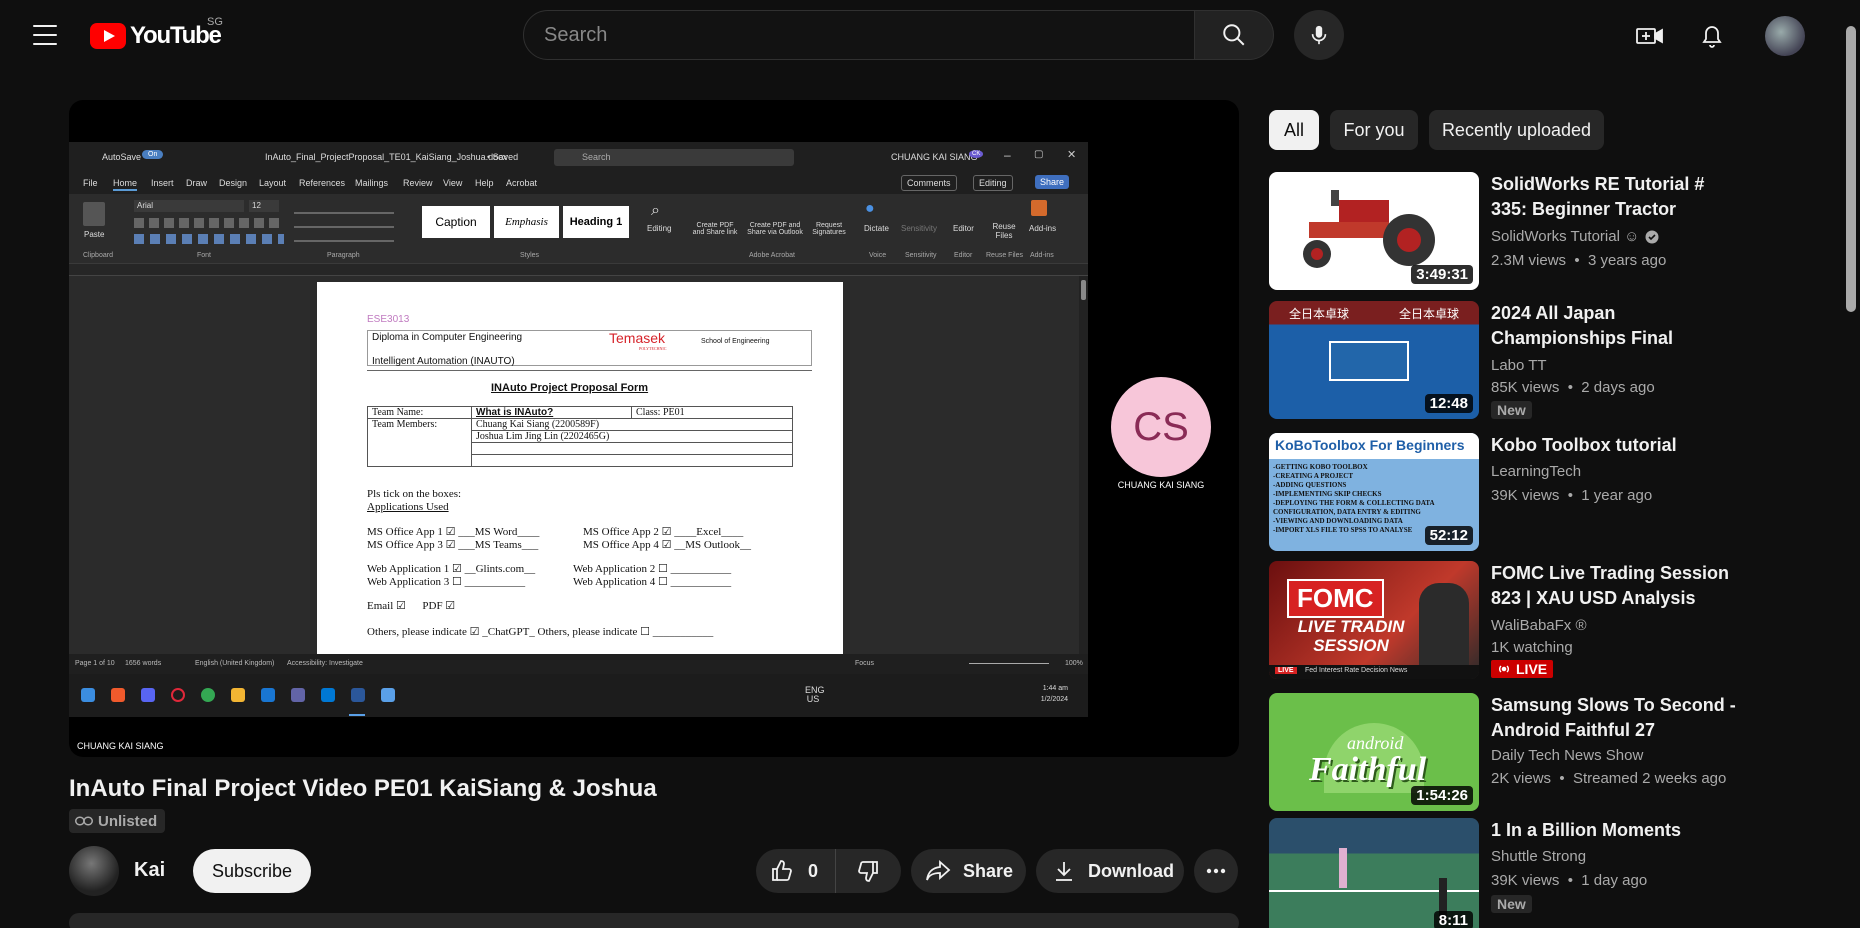 The width and height of the screenshot is (1860, 928). I want to click on ping-pong-table, so click(1369, 361).